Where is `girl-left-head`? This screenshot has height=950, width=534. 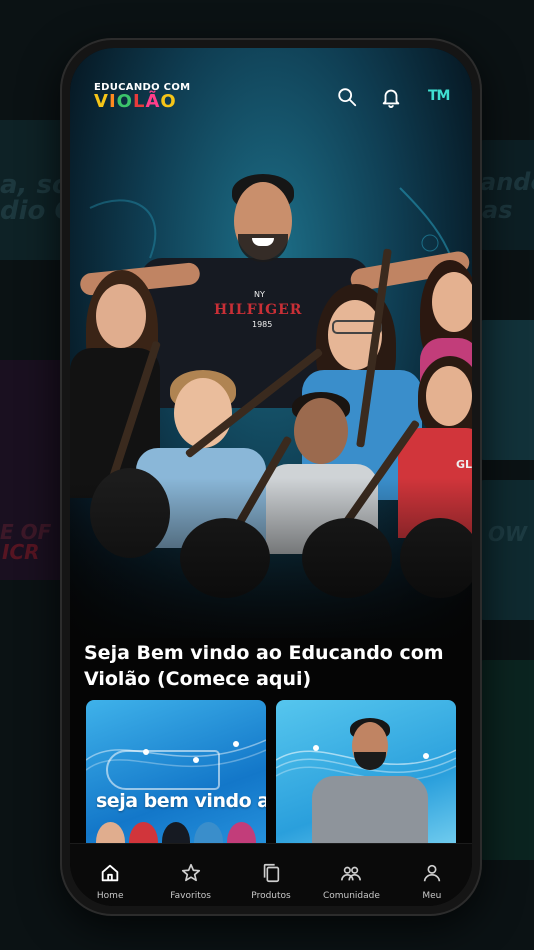 girl-left-head is located at coordinates (121, 316).